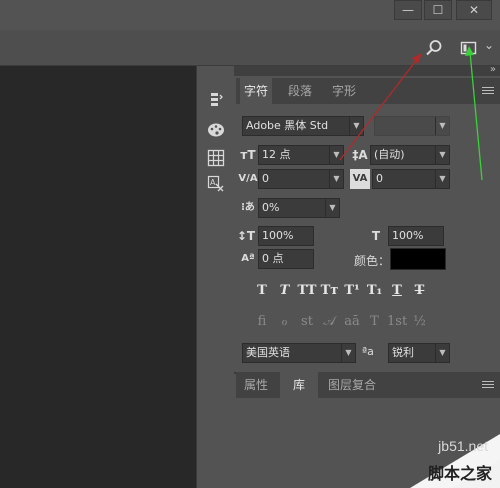 This screenshot has width=500, height=488. I want to click on tsume-value: 0%, so click(271, 207).